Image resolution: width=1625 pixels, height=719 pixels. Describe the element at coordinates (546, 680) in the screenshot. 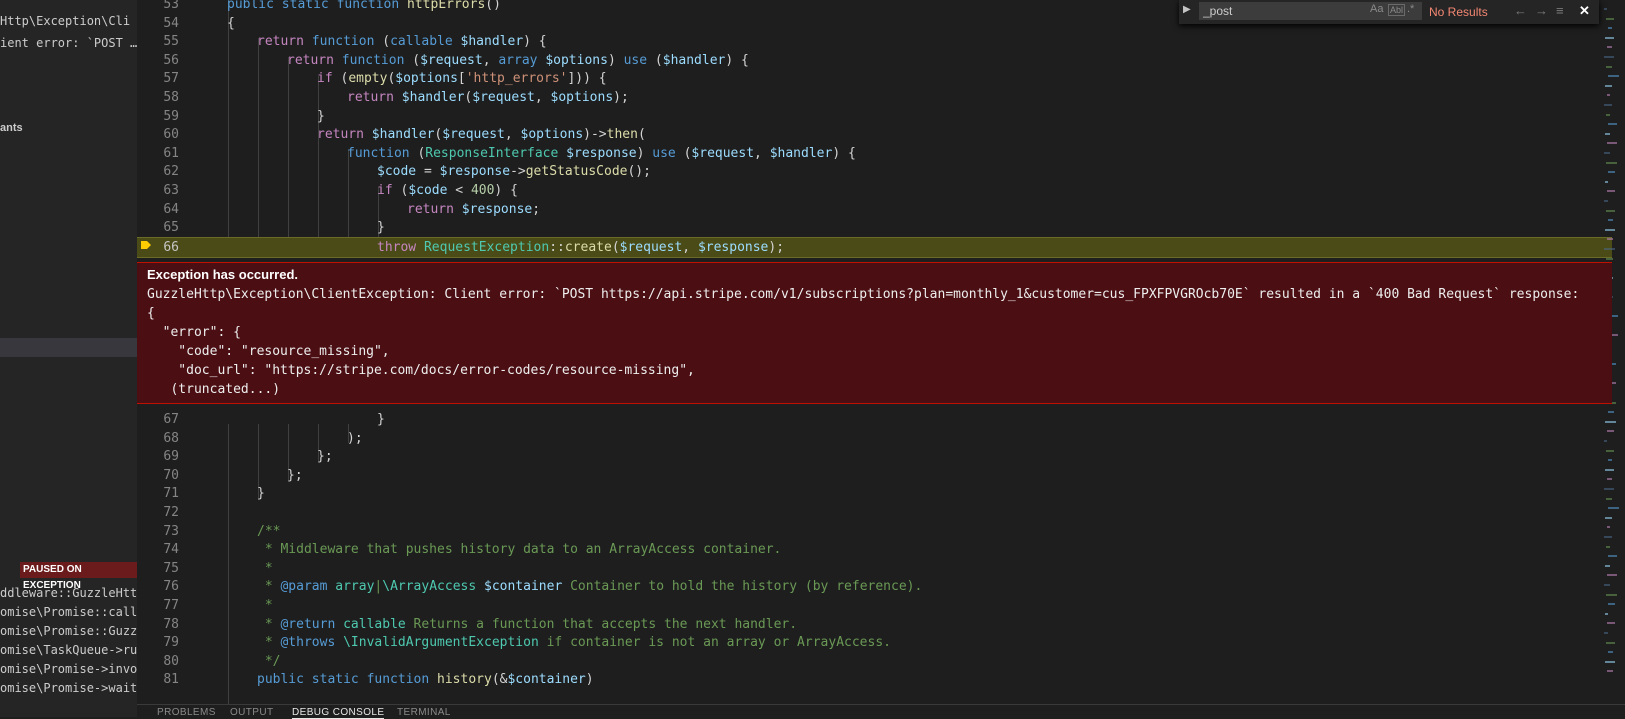

I see `code-token: $container` at that location.